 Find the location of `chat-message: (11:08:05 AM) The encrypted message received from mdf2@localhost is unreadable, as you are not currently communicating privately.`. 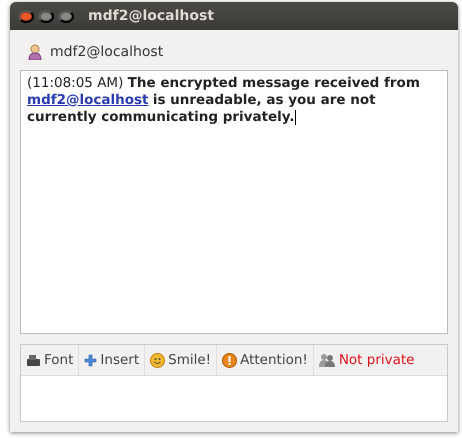

chat-message: (11:08:05 AM) The encrypted message received from mdf2@localhost is unreadable, as you are not currently communicating privately. is located at coordinates (224, 100).